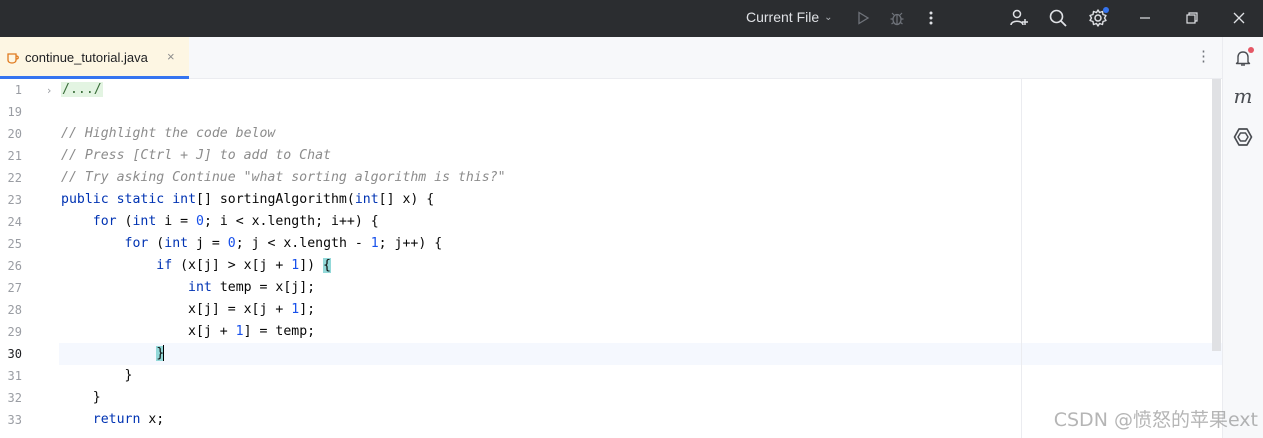  I want to click on add-user-icon, so click(1019, 18).